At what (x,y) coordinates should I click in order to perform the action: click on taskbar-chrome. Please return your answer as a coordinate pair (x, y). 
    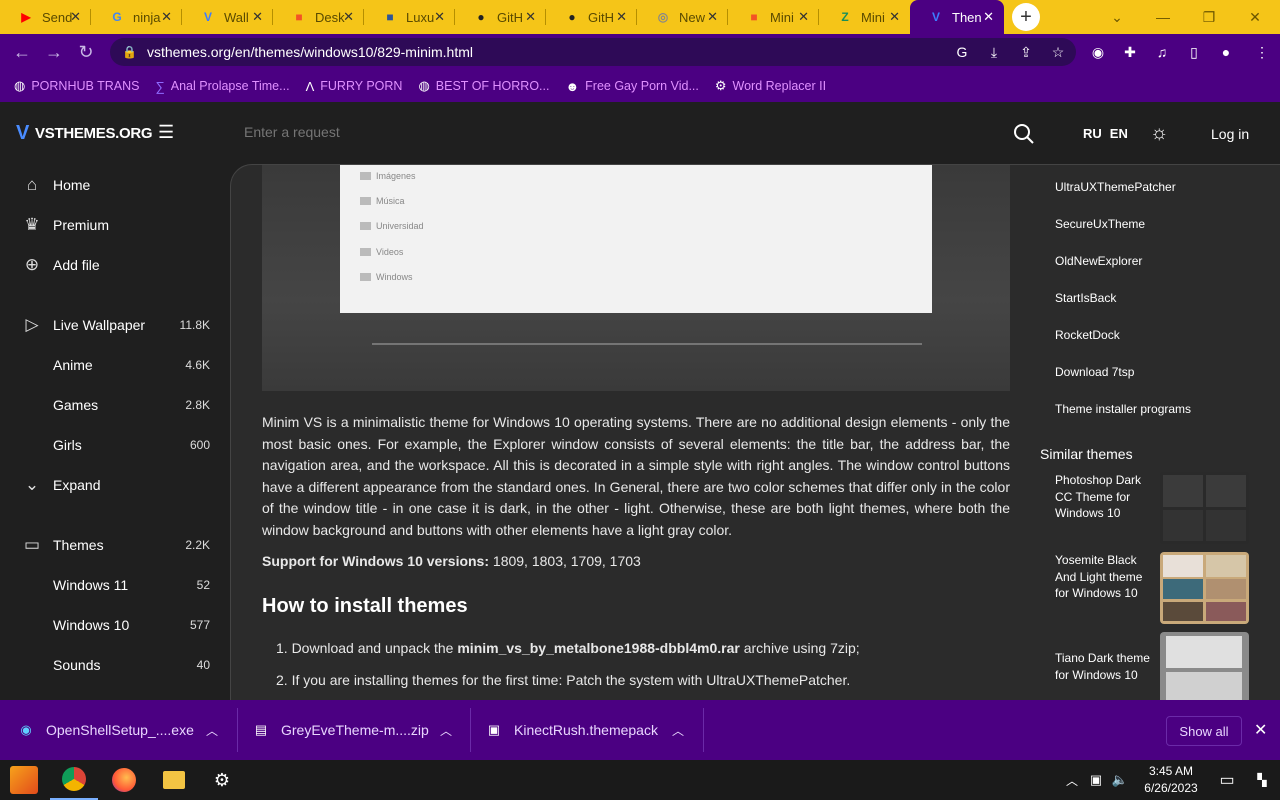
    Looking at the image, I should click on (74, 780).